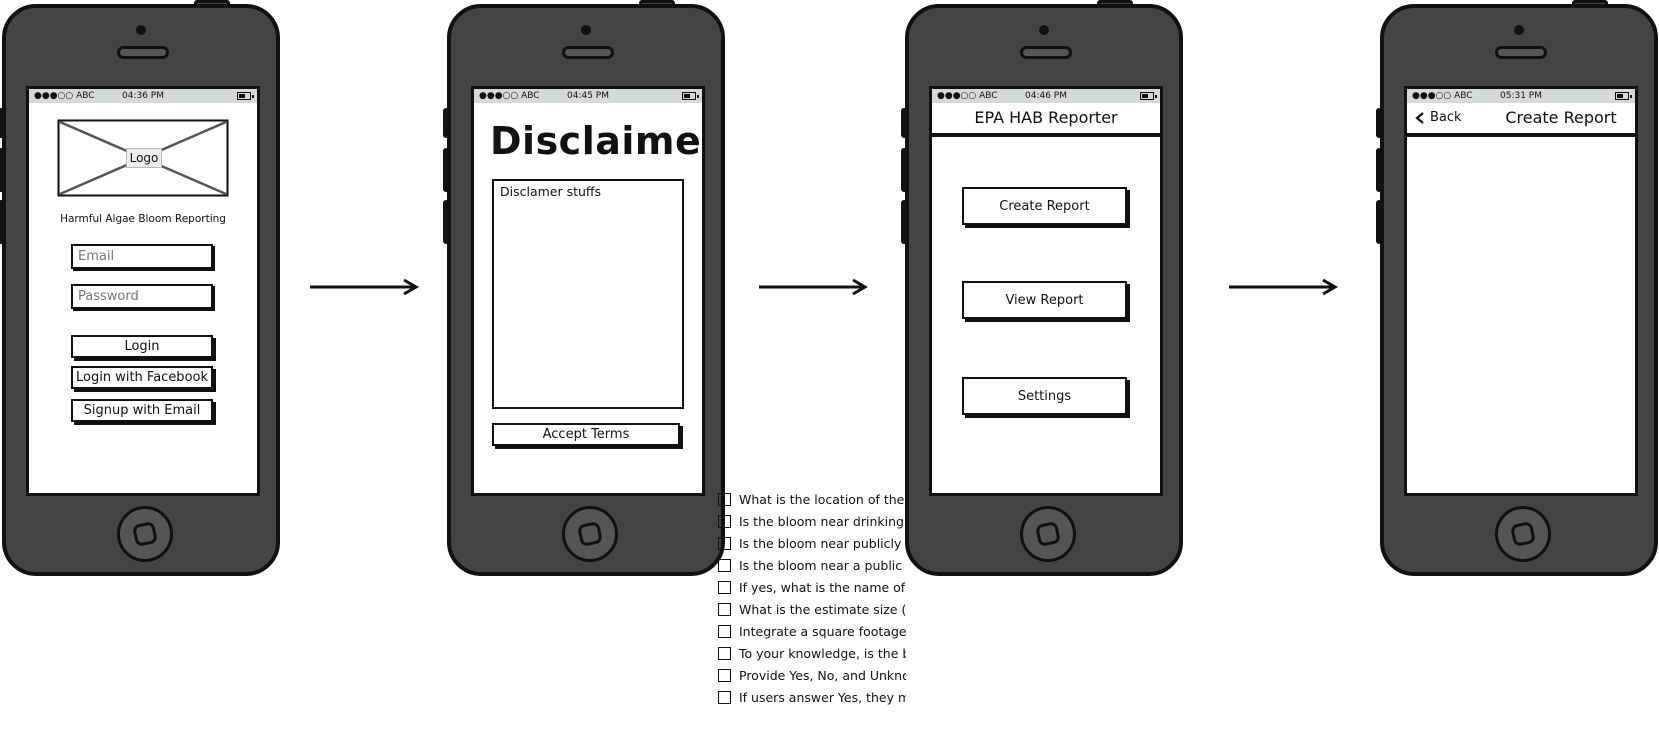 Image resolution: width=1659 pixels, height=754 pixels. I want to click on list-item: To your knowledge, is the blo, so click(812, 653).